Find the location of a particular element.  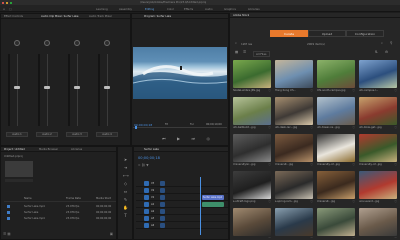

workspace-assembly: Assembly is located at coordinates (125, 9).